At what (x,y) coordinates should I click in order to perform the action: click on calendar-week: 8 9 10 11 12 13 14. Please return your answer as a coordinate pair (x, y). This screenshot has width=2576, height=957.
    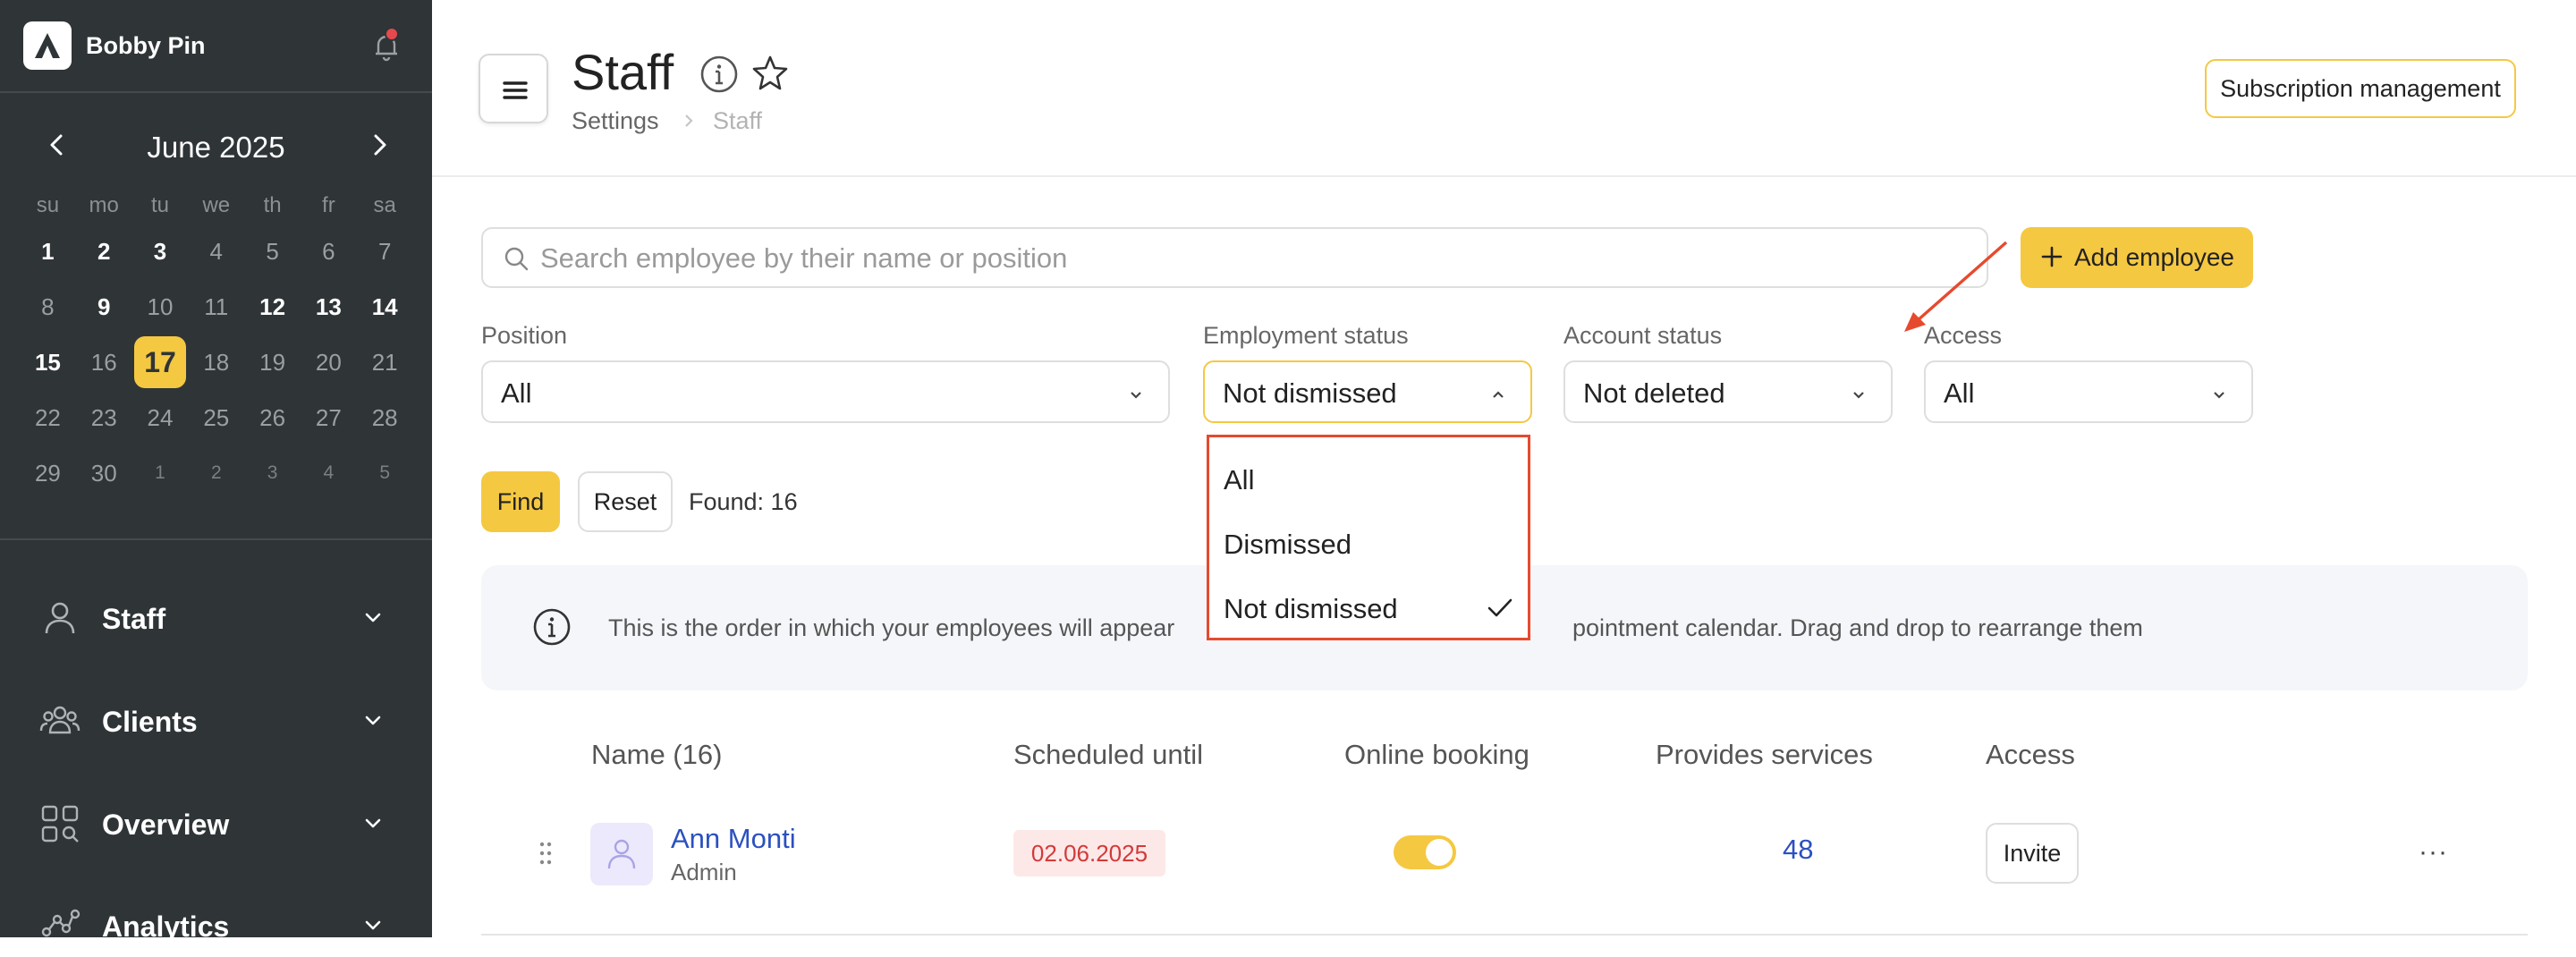
    Looking at the image, I should click on (216, 307).